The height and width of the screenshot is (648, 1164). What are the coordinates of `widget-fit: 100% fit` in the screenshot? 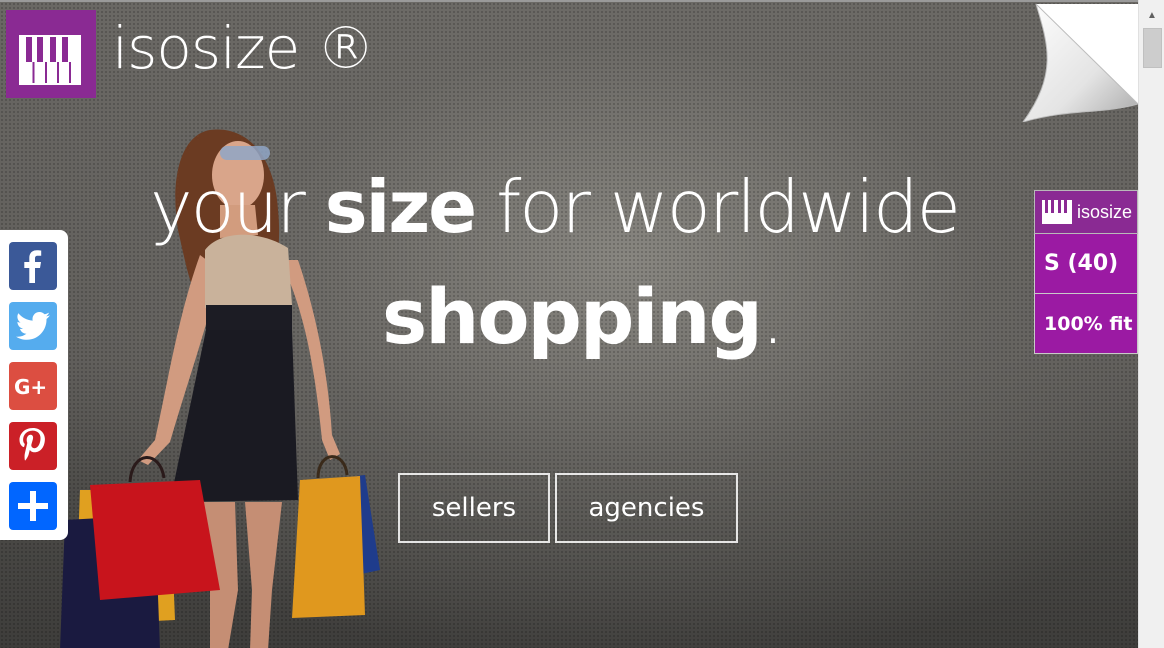 It's located at (1086, 324).